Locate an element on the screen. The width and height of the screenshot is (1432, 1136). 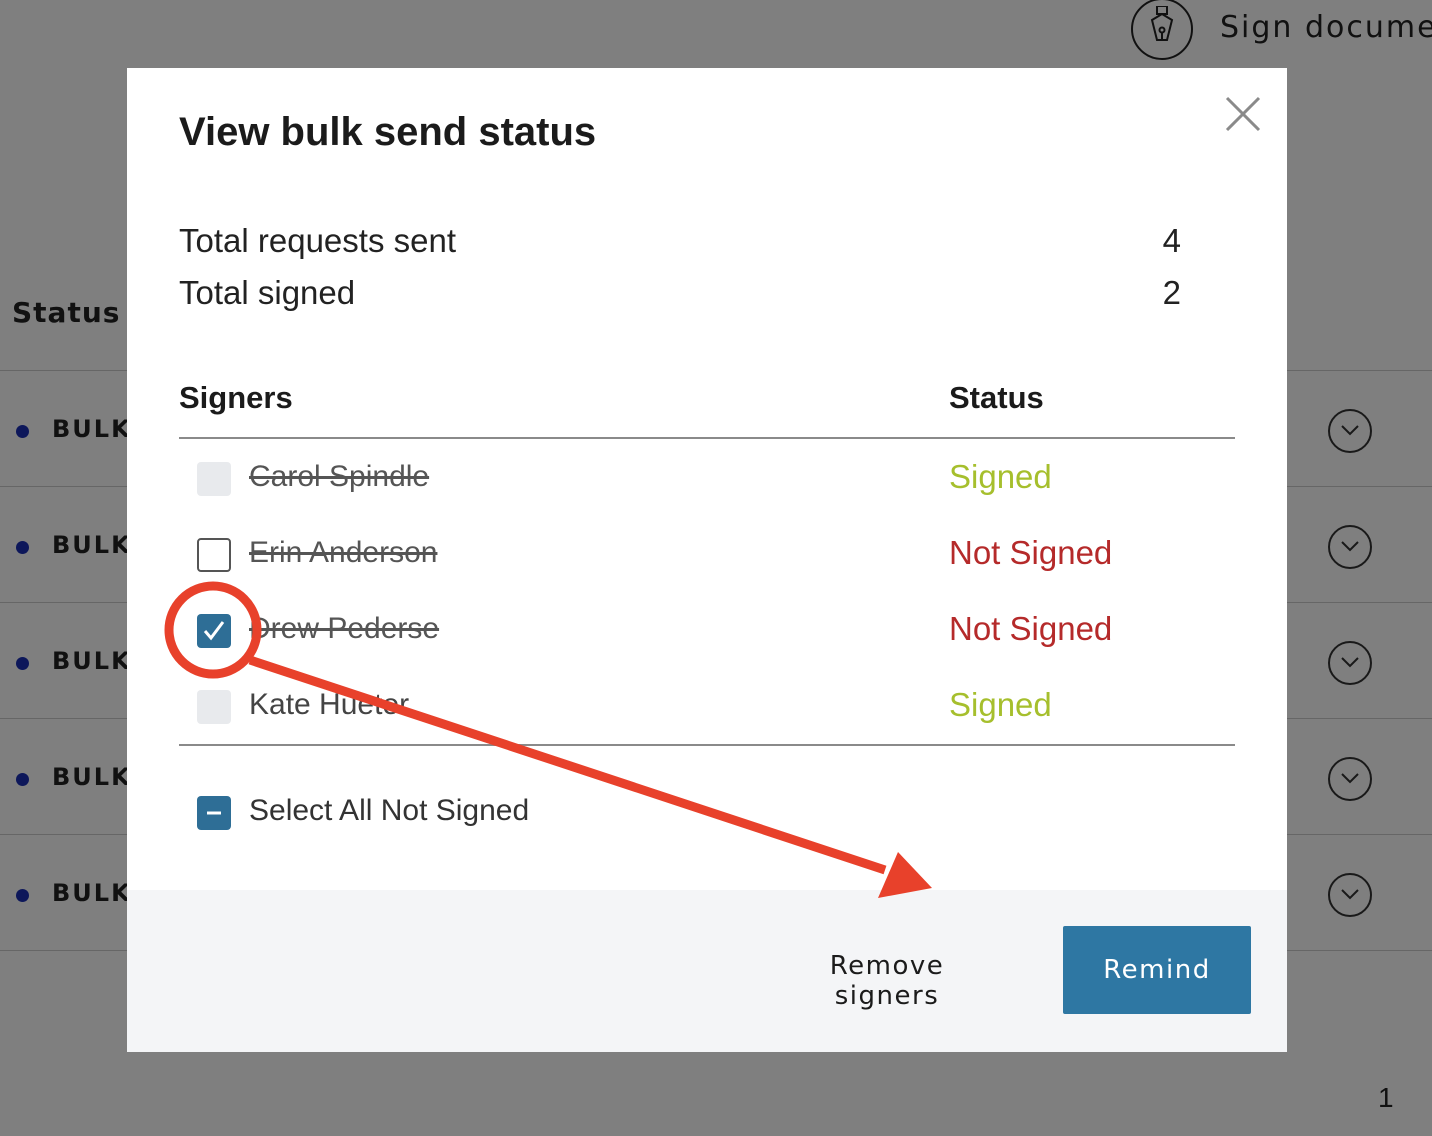
minus-icon is located at coordinates (214, 813).